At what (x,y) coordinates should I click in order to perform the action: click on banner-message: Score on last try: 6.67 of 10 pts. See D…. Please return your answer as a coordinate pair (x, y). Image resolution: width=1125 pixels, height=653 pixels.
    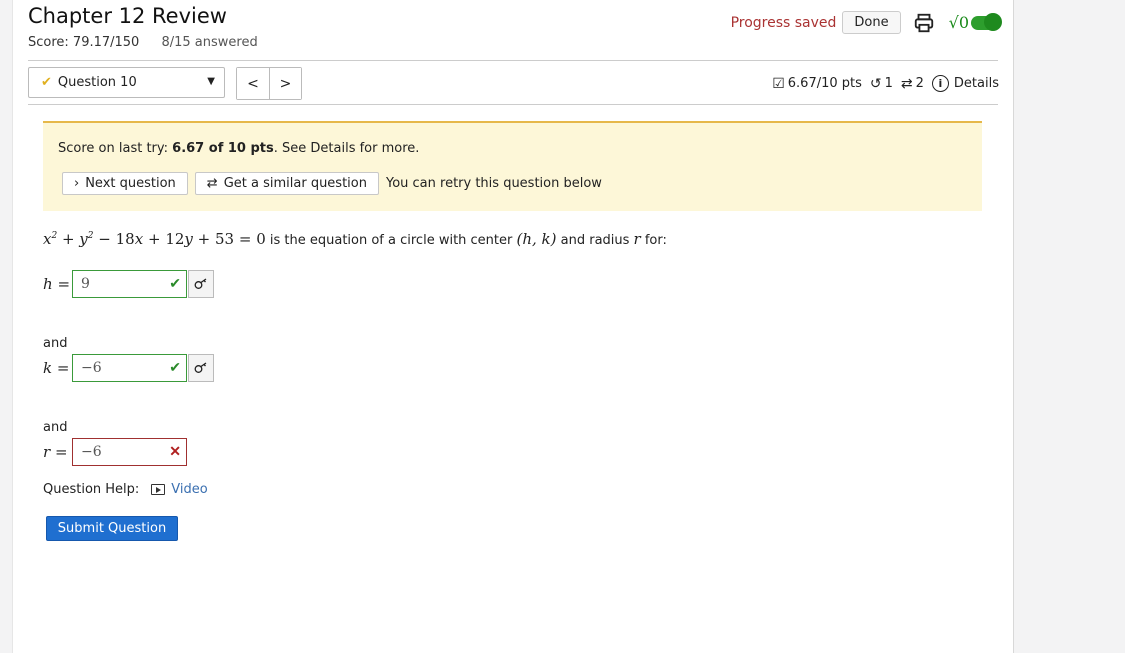
    Looking at the image, I should click on (238, 148).